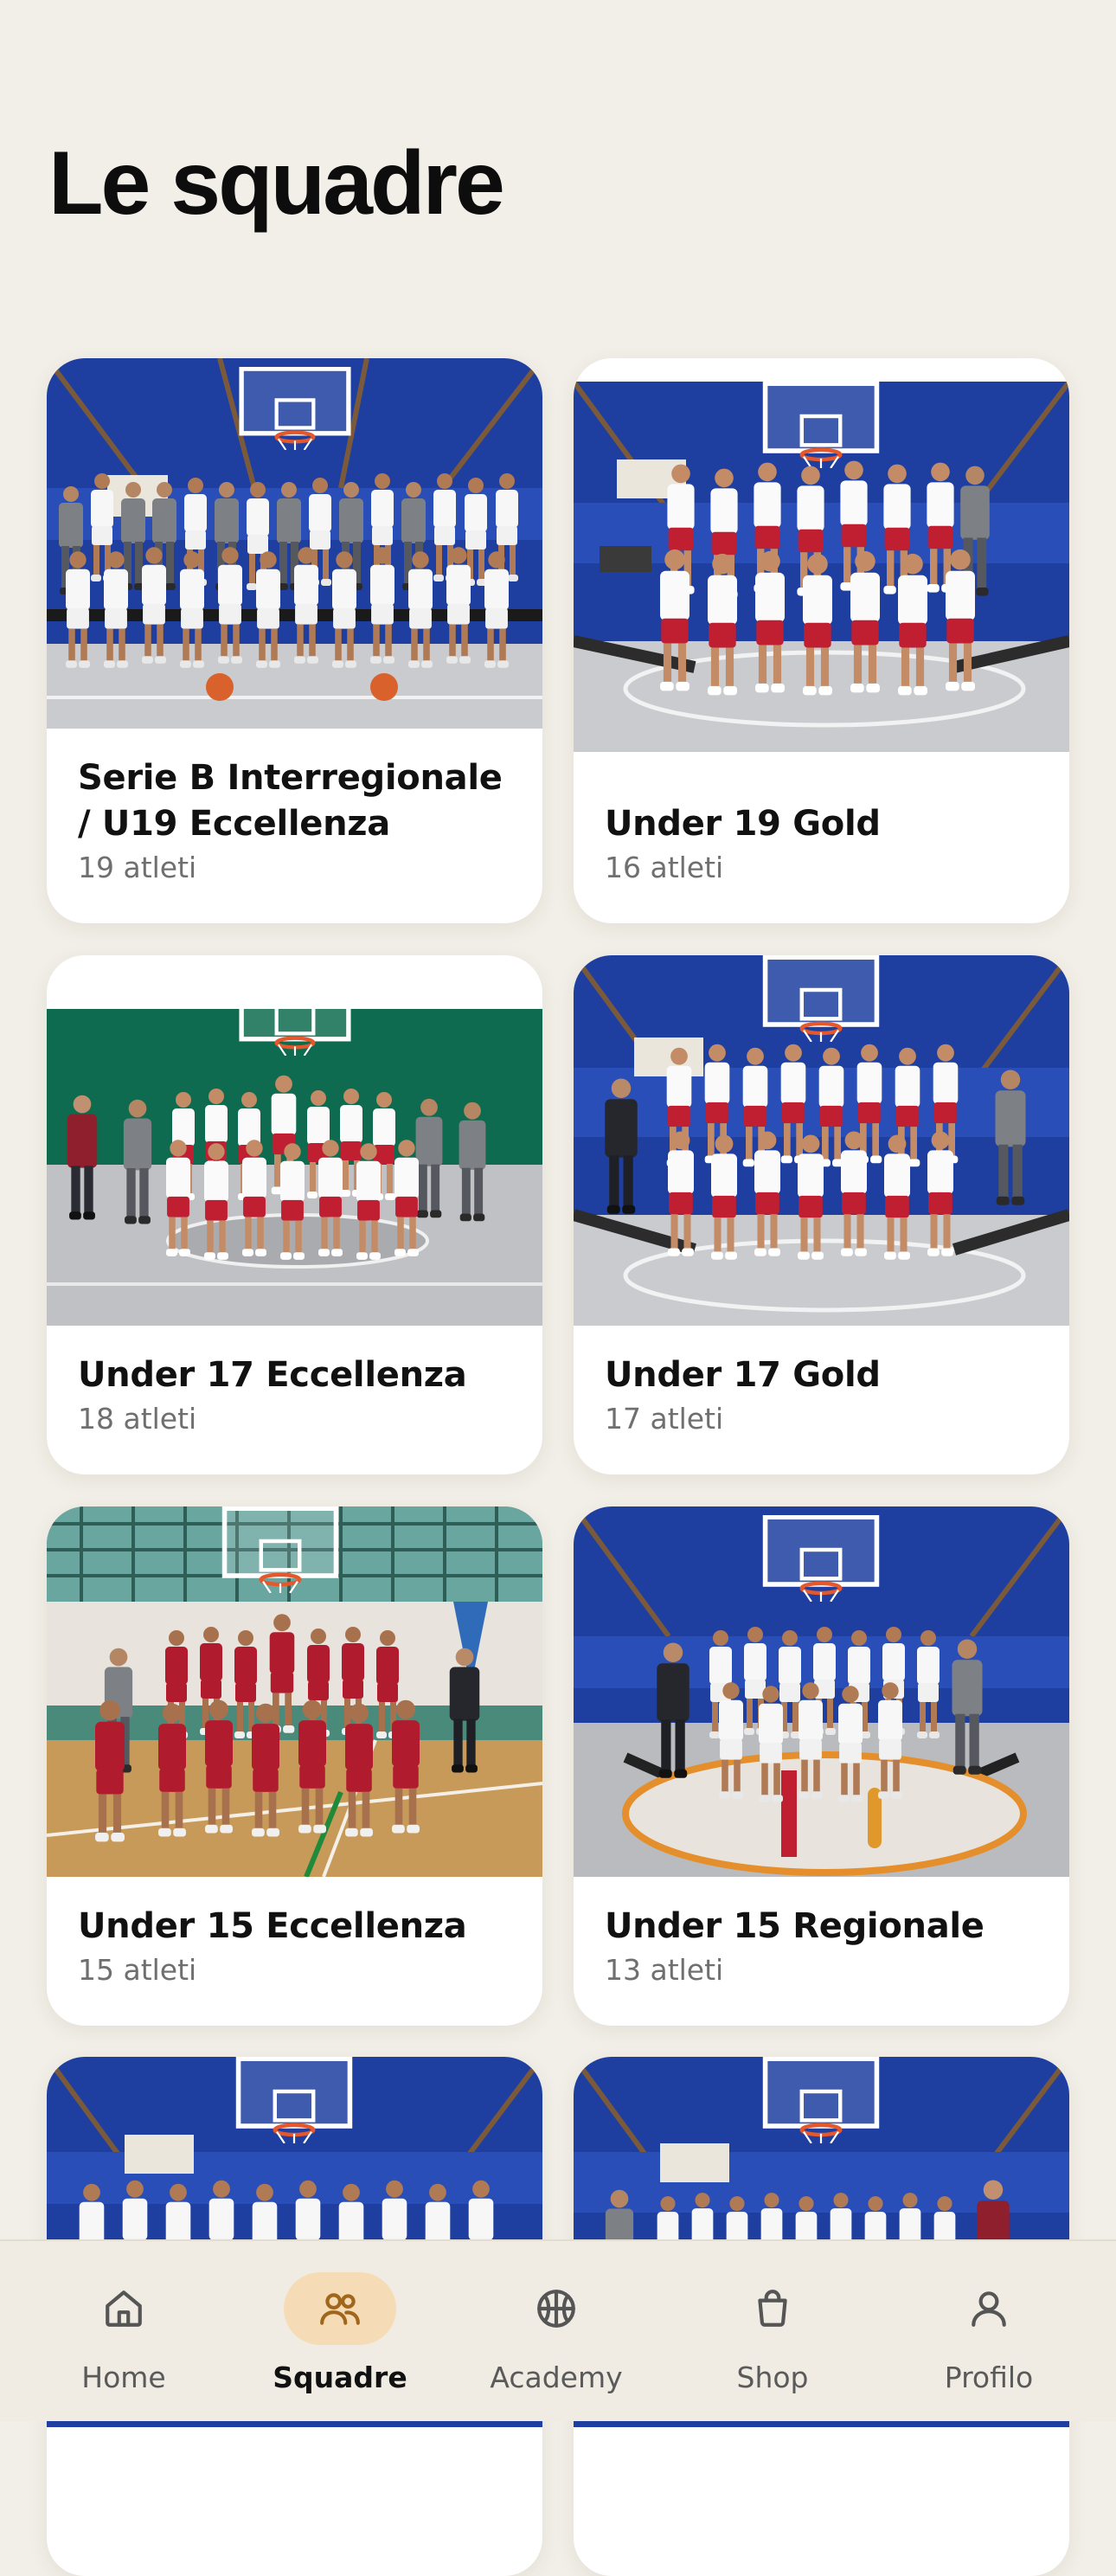  I want to click on team-athlete-count: 19 atleti, so click(137, 868).